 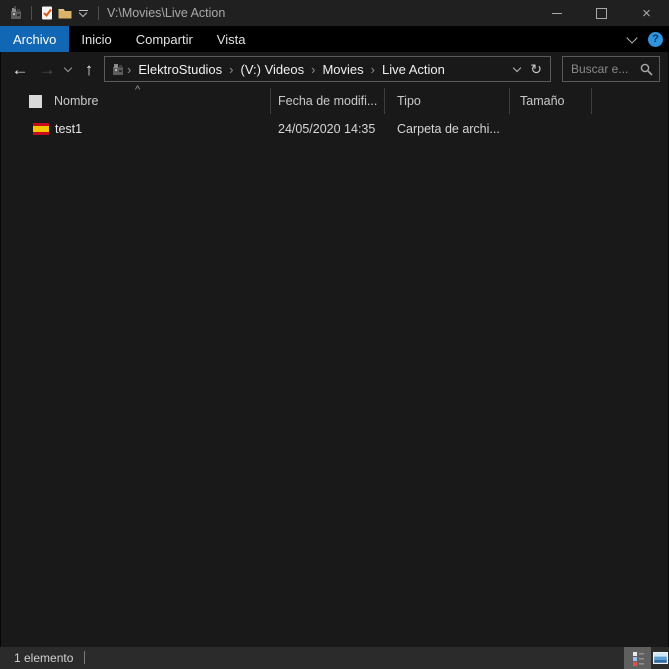 What do you see at coordinates (327, 129) in the screenshot?
I see `file-modified-date: 24/05/2020 14:35` at bounding box center [327, 129].